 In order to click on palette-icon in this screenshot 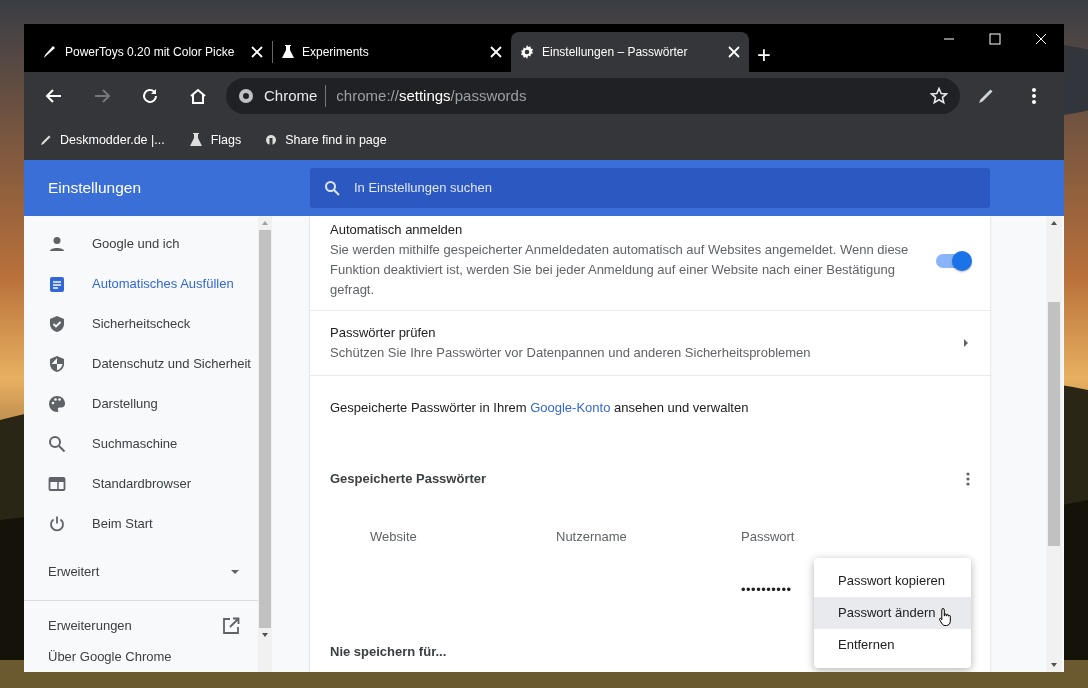, I will do `click(57, 404)`.